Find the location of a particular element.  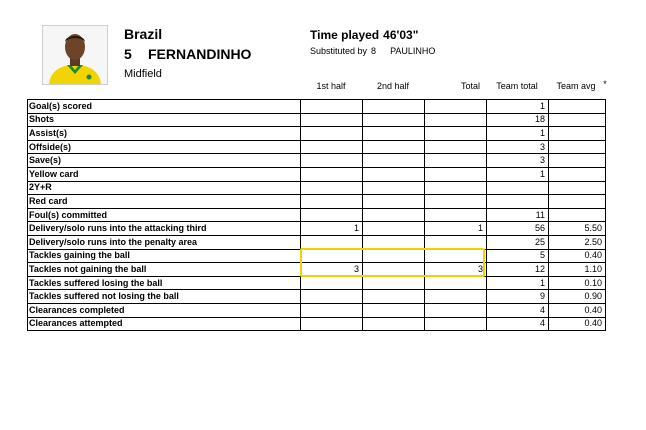

table-row: Offside(s) 3 is located at coordinates (316, 147).